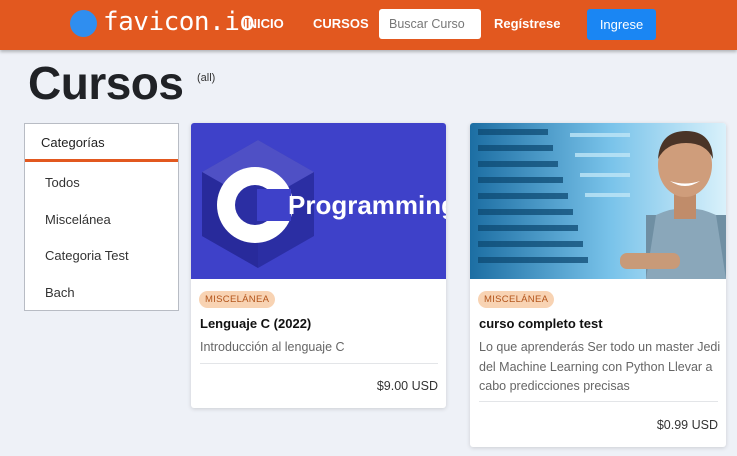 This screenshot has width=737, height=456. What do you see at coordinates (179, 22) in the screenshot?
I see `brand-name: favicon.io` at bounding box center [179, 22].